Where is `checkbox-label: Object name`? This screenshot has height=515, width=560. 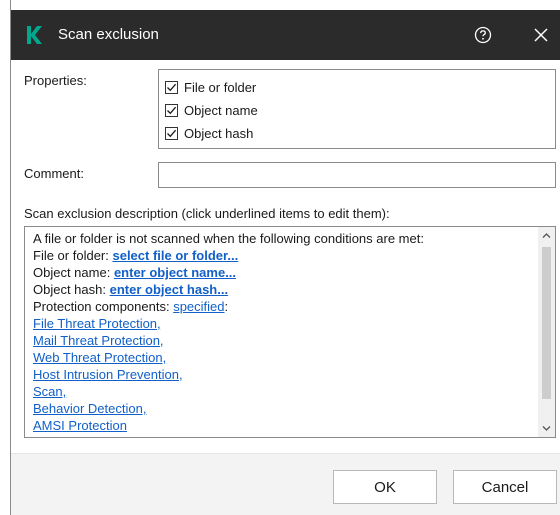
checkbox-label: Object name is located at coordinates (221, 110).